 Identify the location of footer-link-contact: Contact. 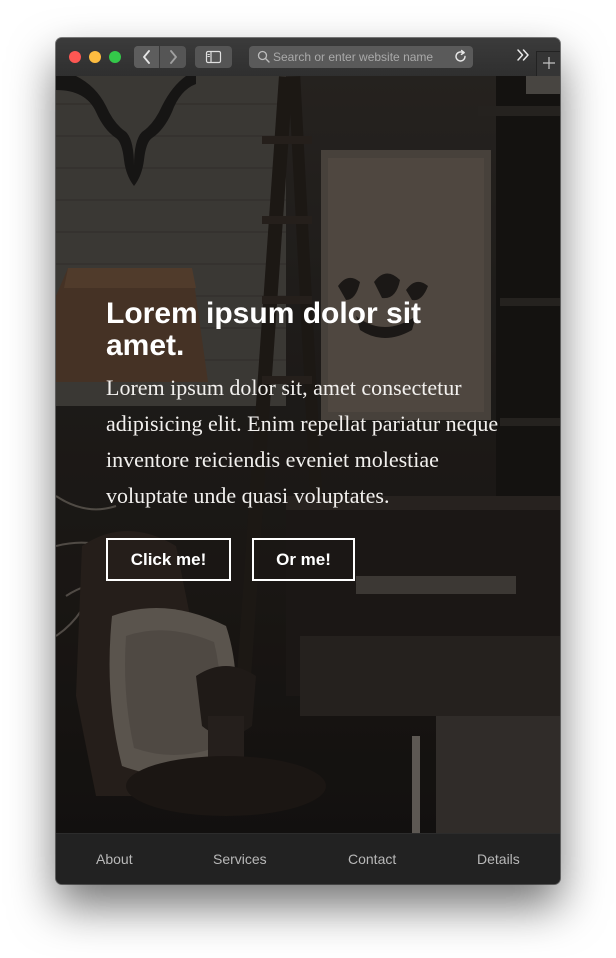
(372, 859).